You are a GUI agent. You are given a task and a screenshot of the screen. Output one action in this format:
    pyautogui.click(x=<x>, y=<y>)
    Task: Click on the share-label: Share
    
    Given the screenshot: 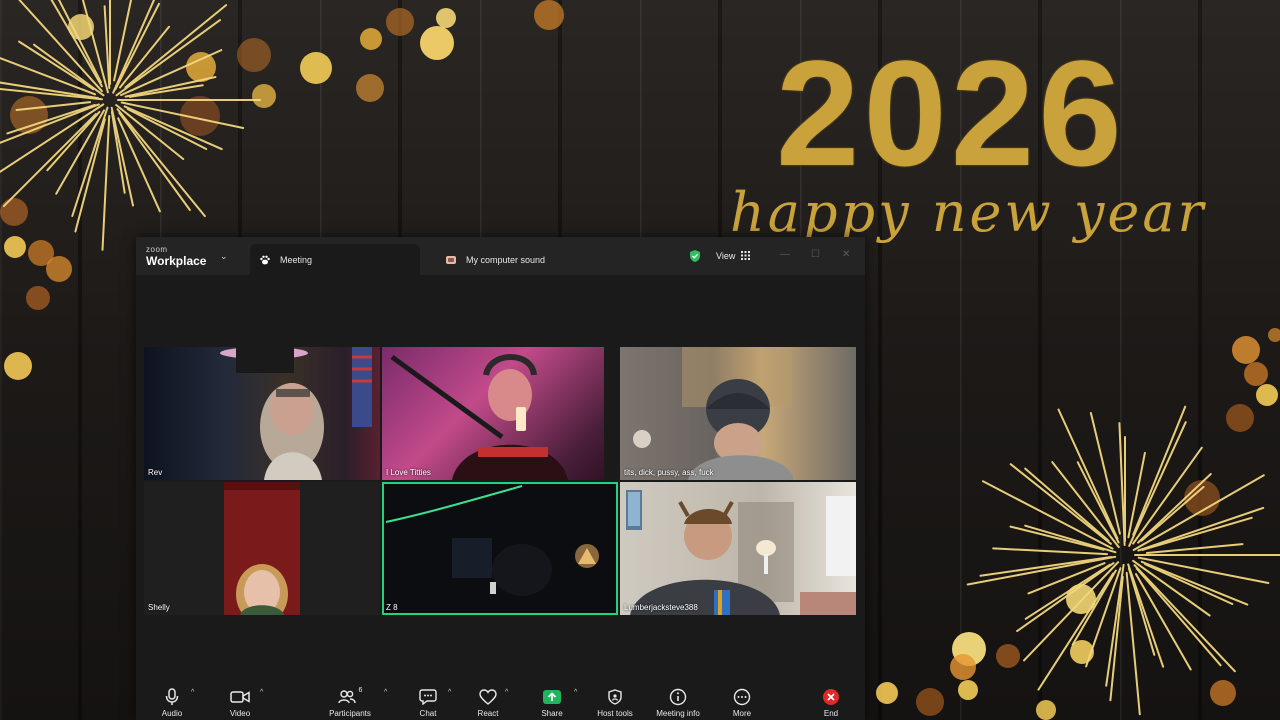 What is the action you would take?
    pyautogui.click(x=552, y=713)
    